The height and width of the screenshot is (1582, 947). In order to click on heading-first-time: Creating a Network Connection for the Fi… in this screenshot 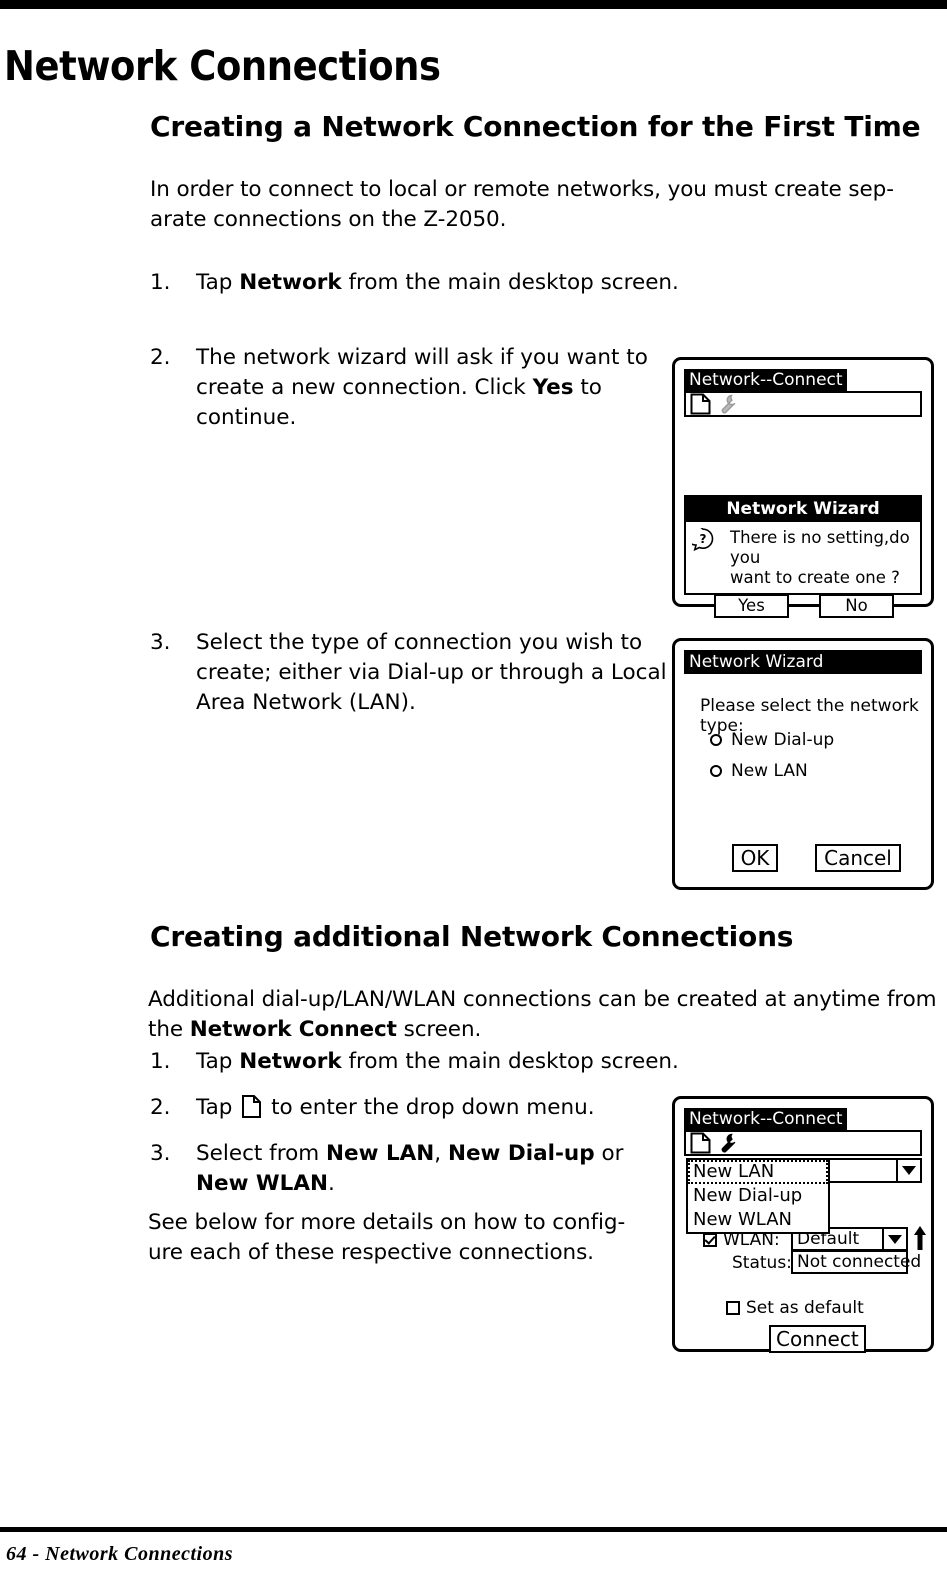, I will do `click(535, 126)`.